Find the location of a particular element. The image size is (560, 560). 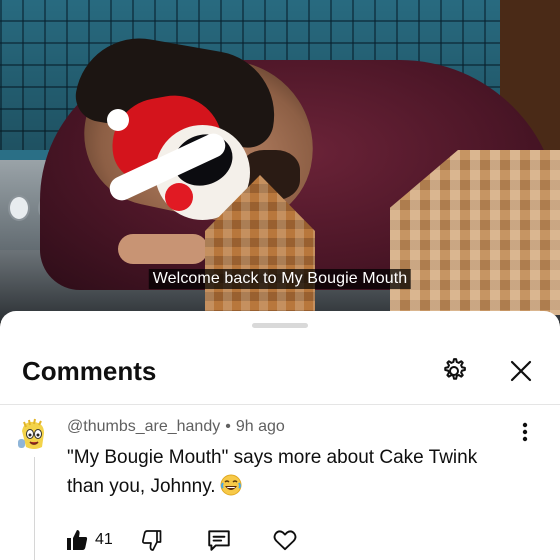

like-count: 41 is located at coordinates (104, 539).